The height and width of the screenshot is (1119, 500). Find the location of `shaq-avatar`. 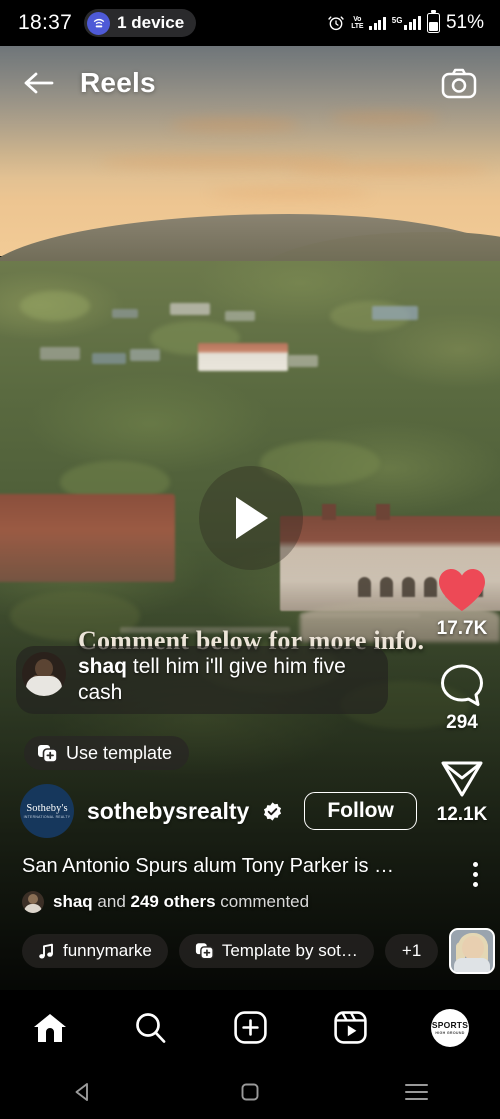

shaq-avatar is located at coordinates (44, 674).